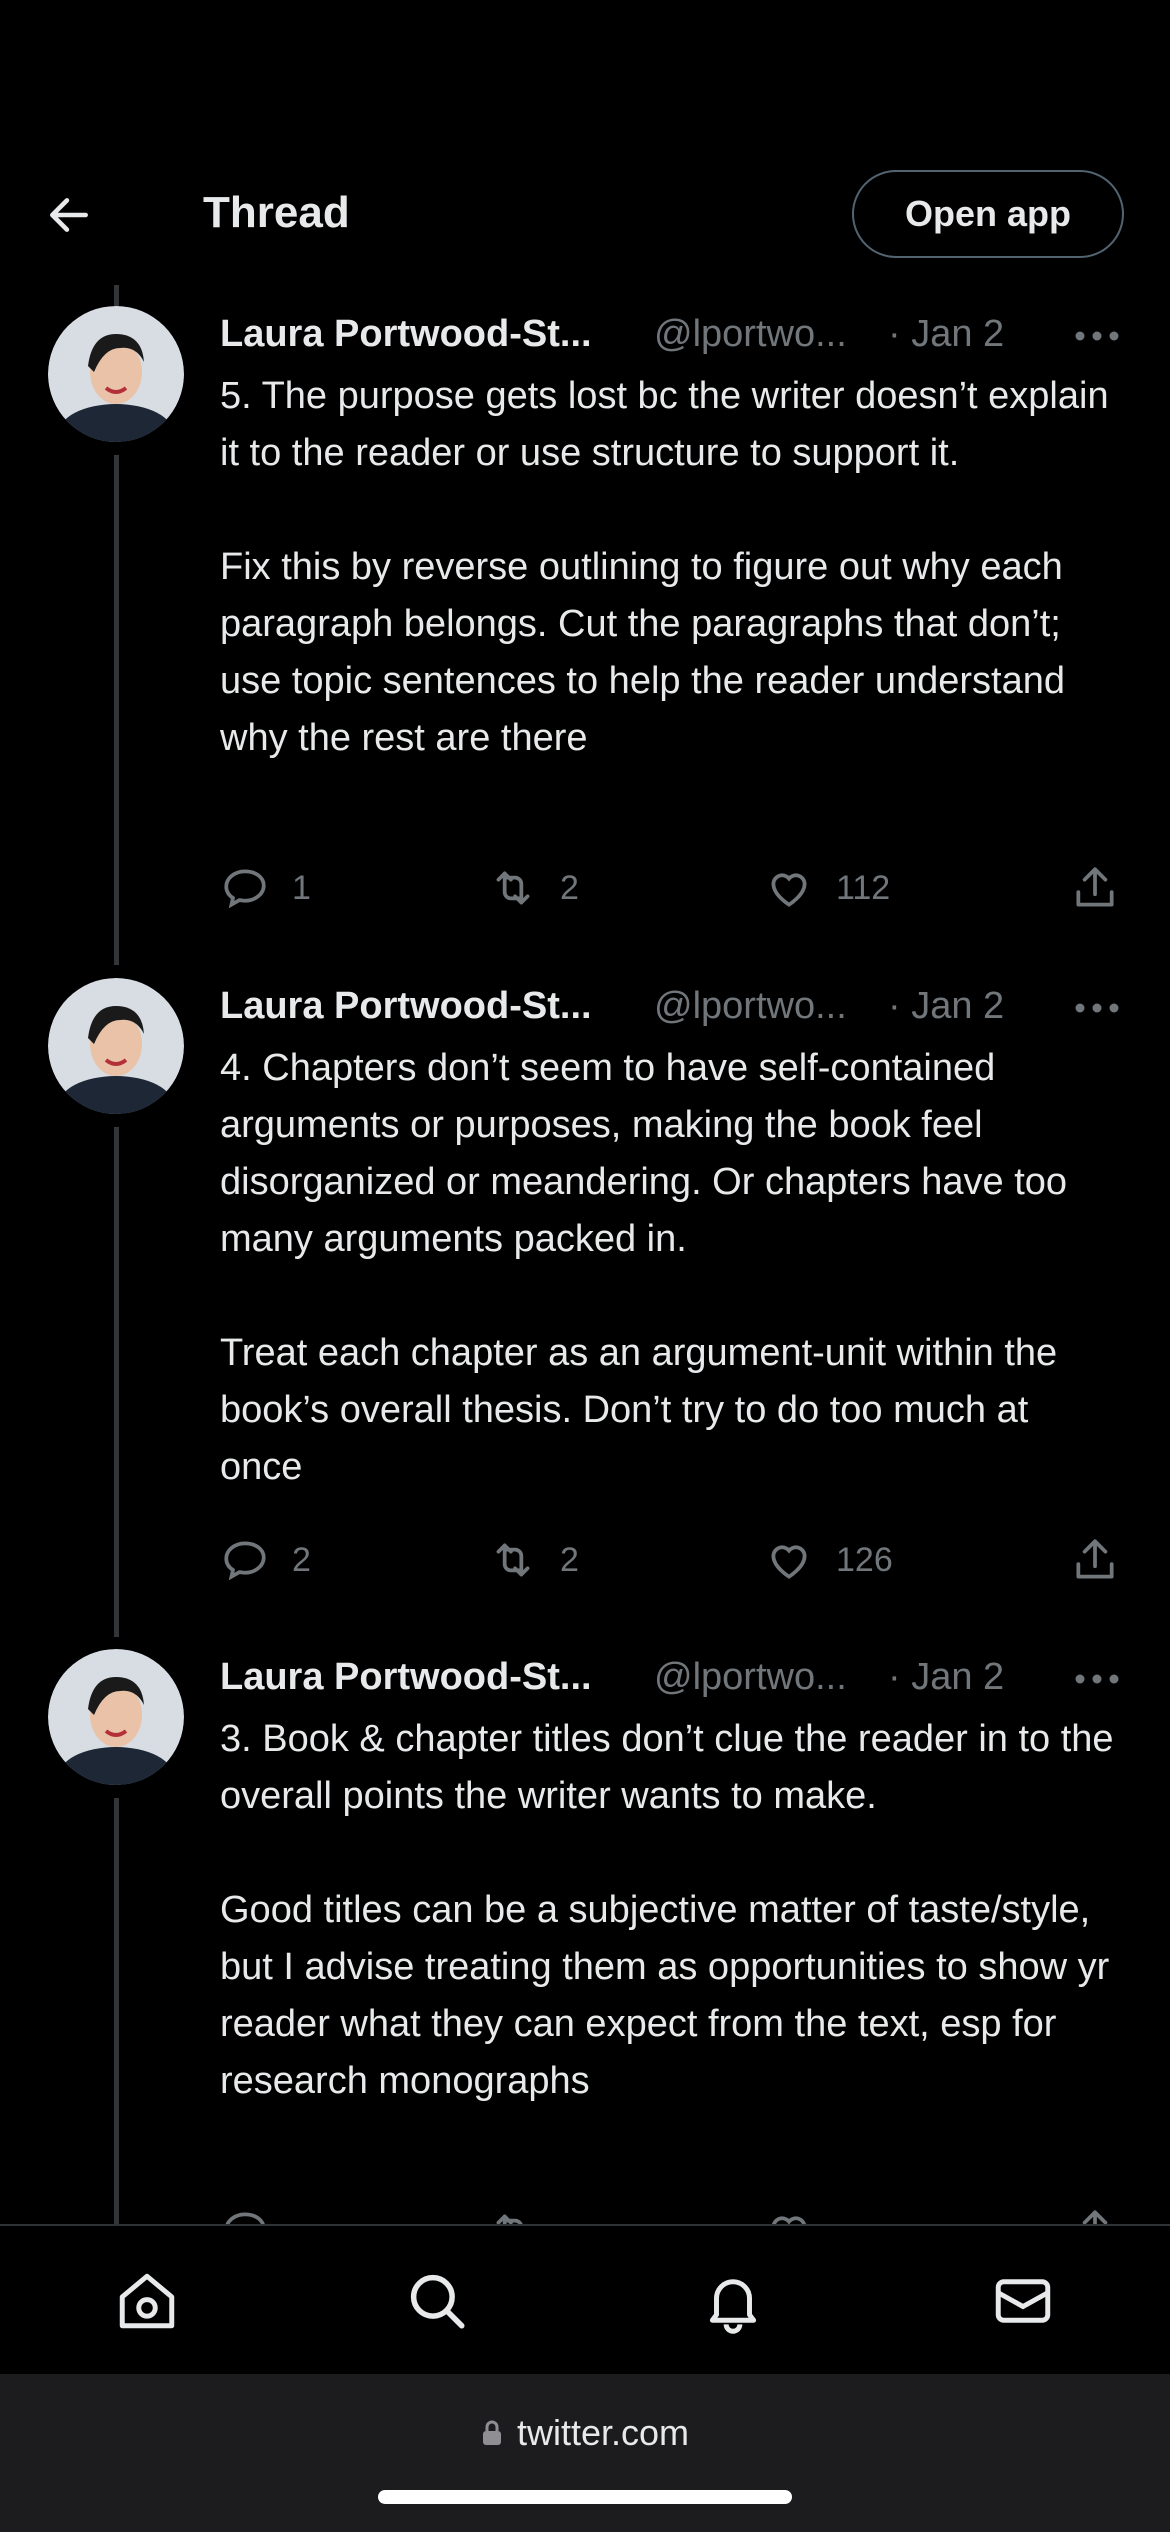 The image size is (1170, 2532). I want to click on url-field: twitter.com, so click(585, 2434).